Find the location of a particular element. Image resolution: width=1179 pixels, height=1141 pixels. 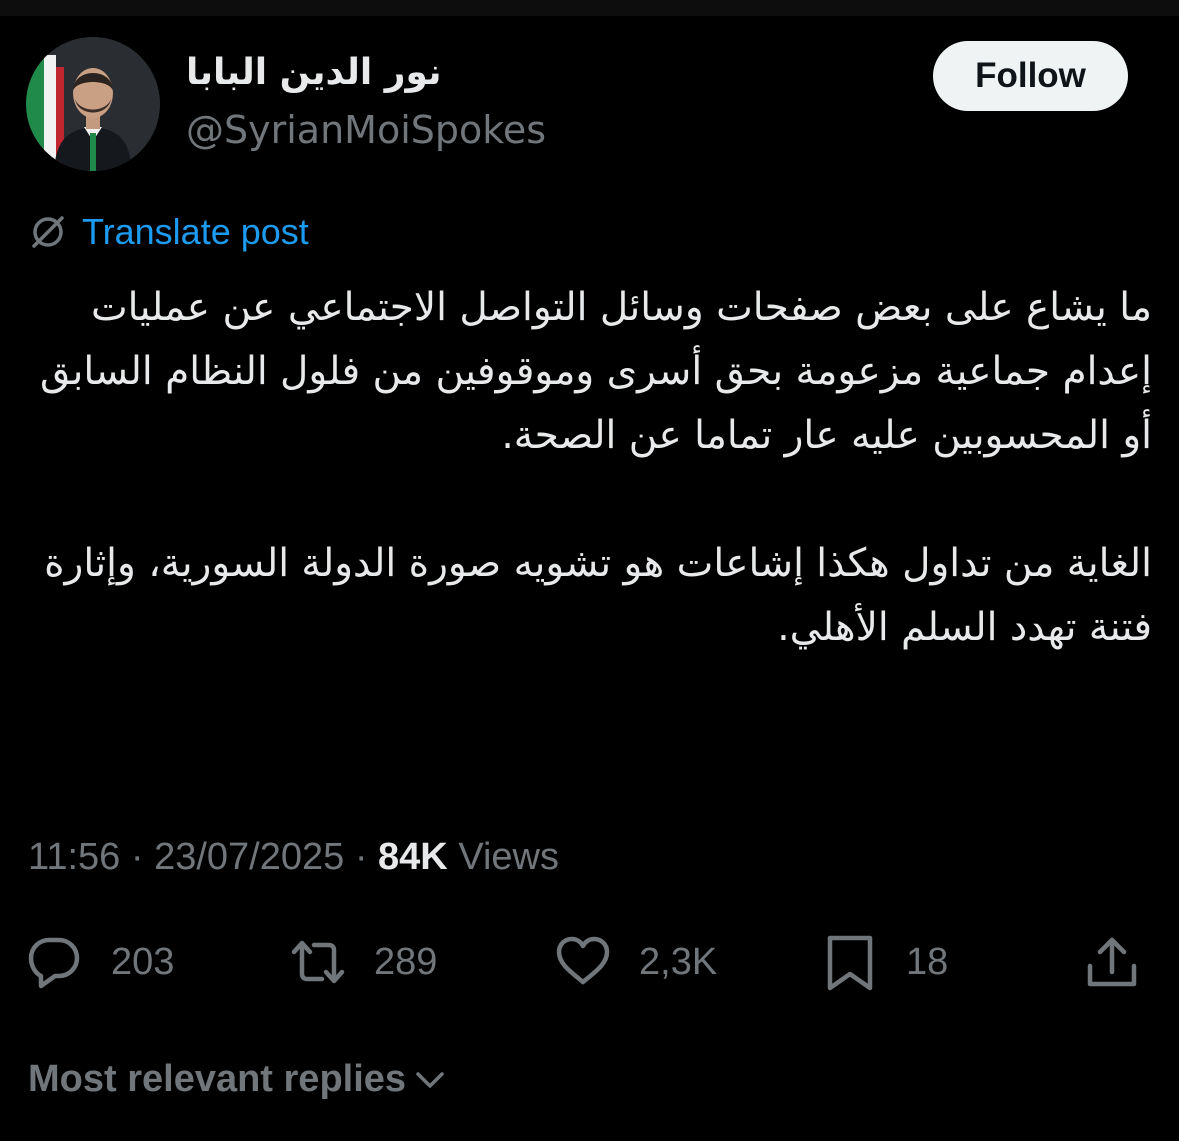

views-count: 84K is located at coordinates (413, 857).